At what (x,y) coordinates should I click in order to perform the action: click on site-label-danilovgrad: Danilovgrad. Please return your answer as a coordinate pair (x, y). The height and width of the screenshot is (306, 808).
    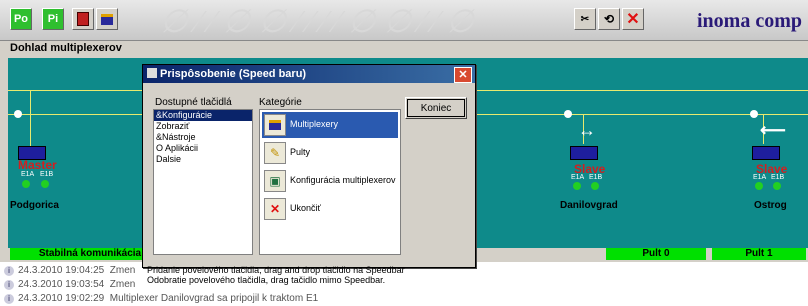
    Looking at the image, I should click on (589, 205).